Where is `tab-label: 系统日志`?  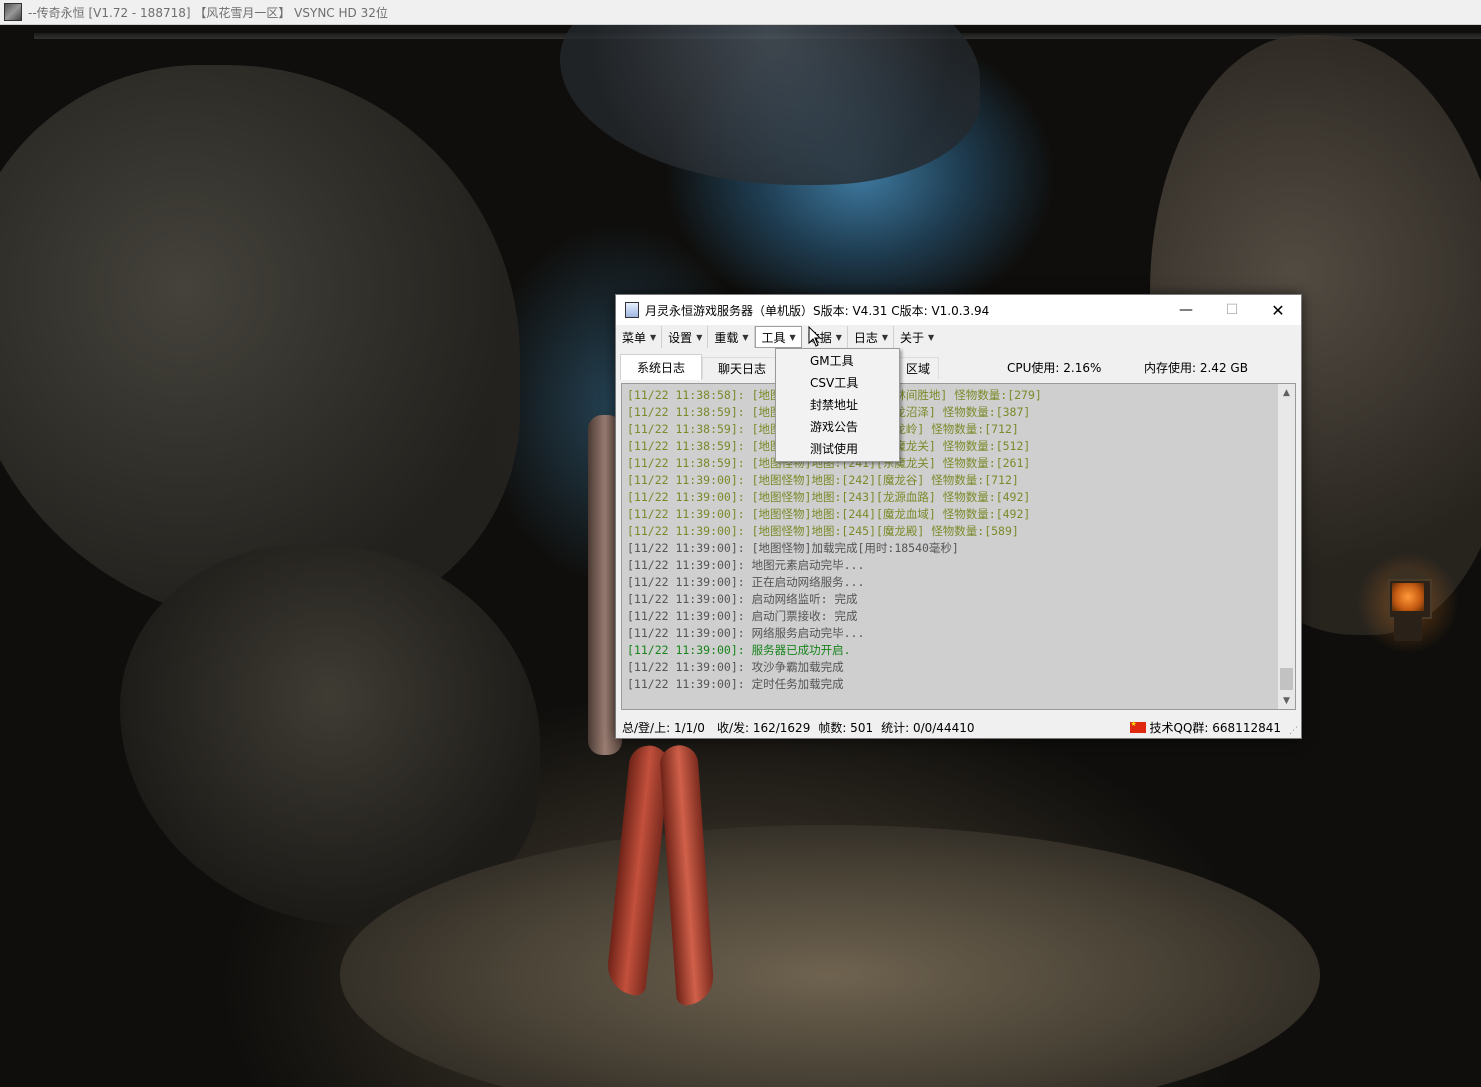 tab-label: 系统日志 is located at coordinates (660, 368).